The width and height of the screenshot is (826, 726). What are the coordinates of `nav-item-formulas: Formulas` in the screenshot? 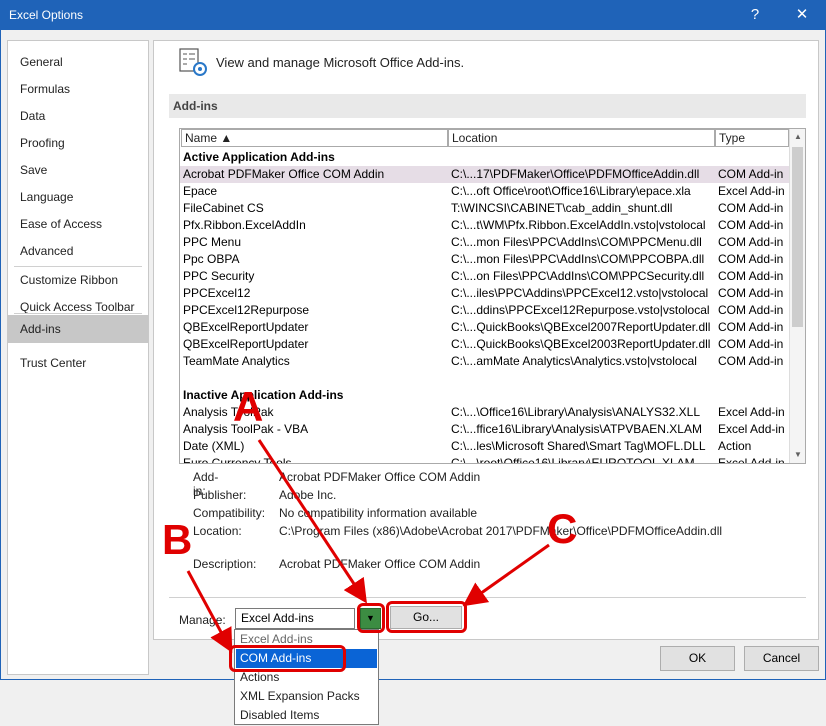 It's located at (78, 89).